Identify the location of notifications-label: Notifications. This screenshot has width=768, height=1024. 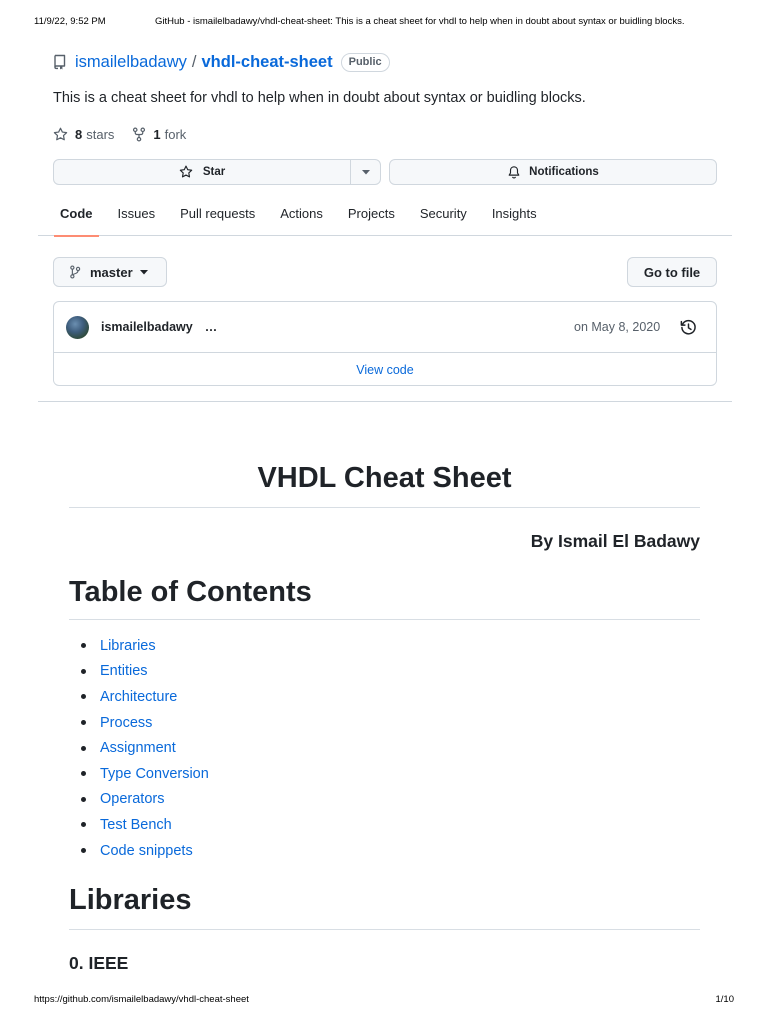
(564, 172).